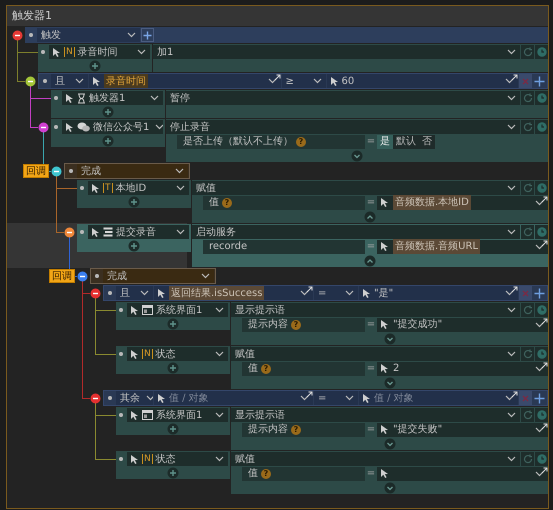 The height and width of the screenshot is (510, 553). Describe the element at coordinates (343, 127) in the screenshot. I see `method-dropdown: 停止录音` at that location.